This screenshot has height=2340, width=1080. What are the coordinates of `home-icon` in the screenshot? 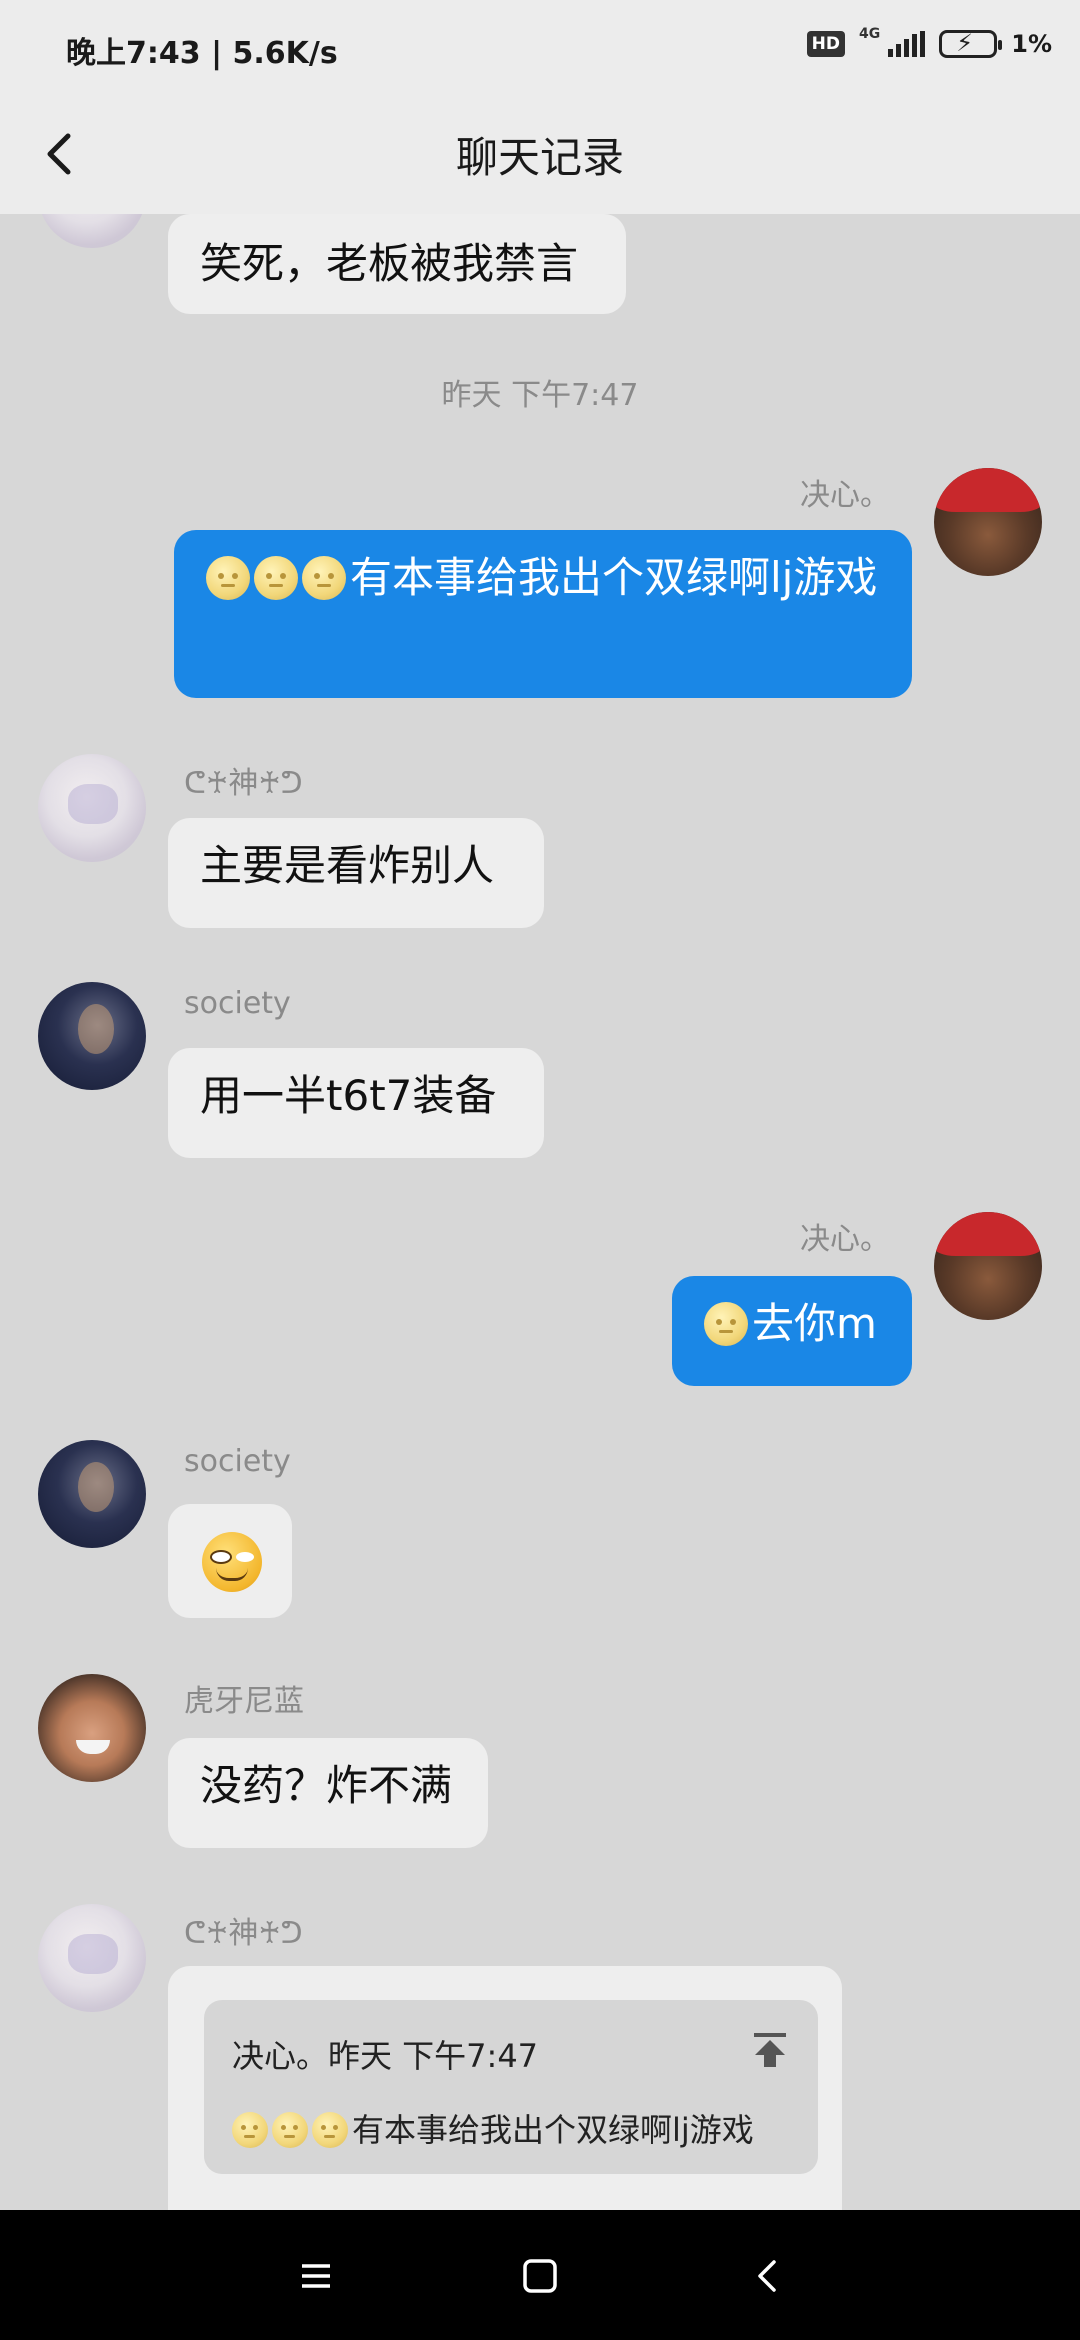 It's located at (540, 2276).